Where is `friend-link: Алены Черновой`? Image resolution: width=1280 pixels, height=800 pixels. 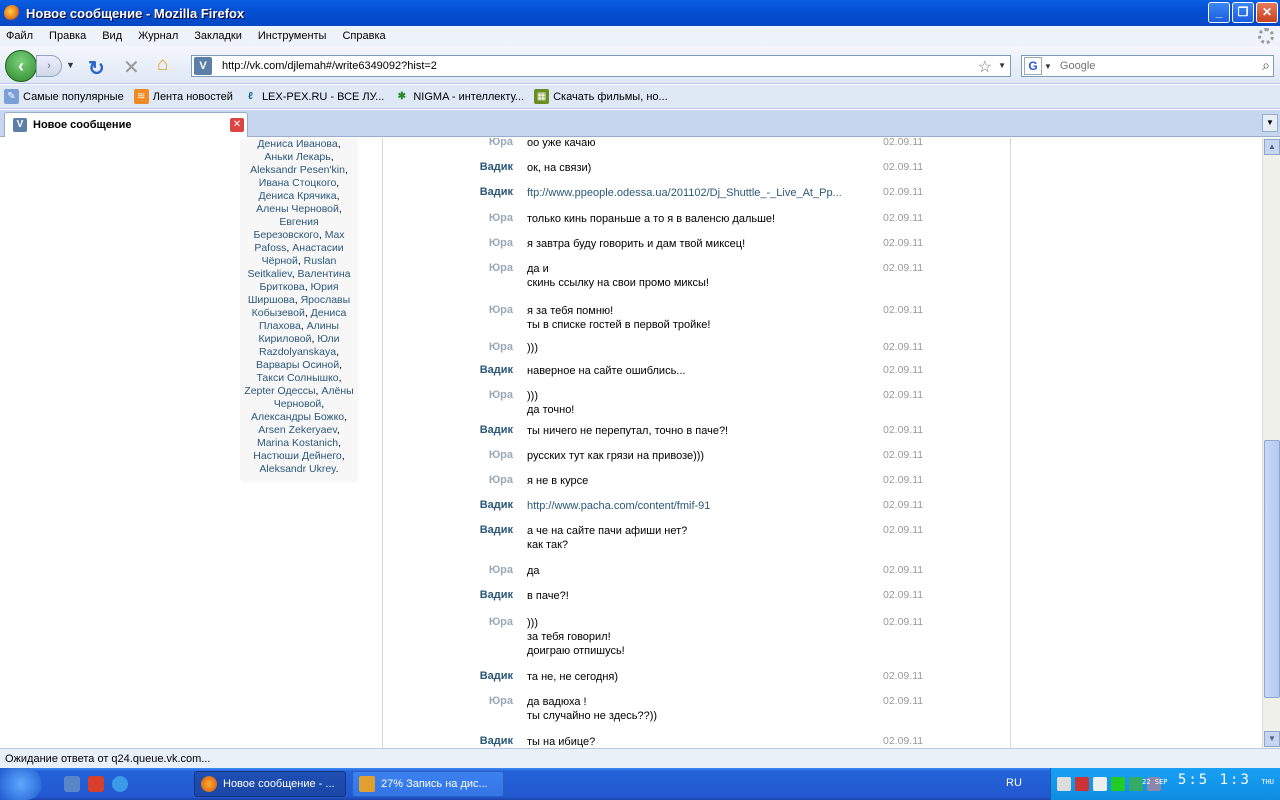 friend-link: Алены Черновой is located at coordinates (297, 209).